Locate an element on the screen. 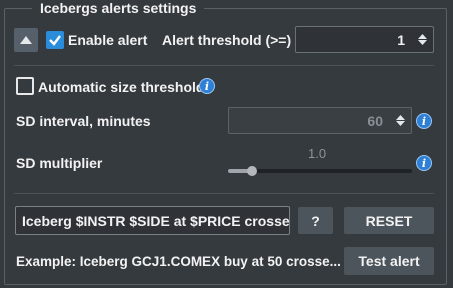 This screenshot has height=288, width=453. alert-message-text: Iceberg $INSTR $SIDE at $PRICE crossed is located at coordinates (156, 220).